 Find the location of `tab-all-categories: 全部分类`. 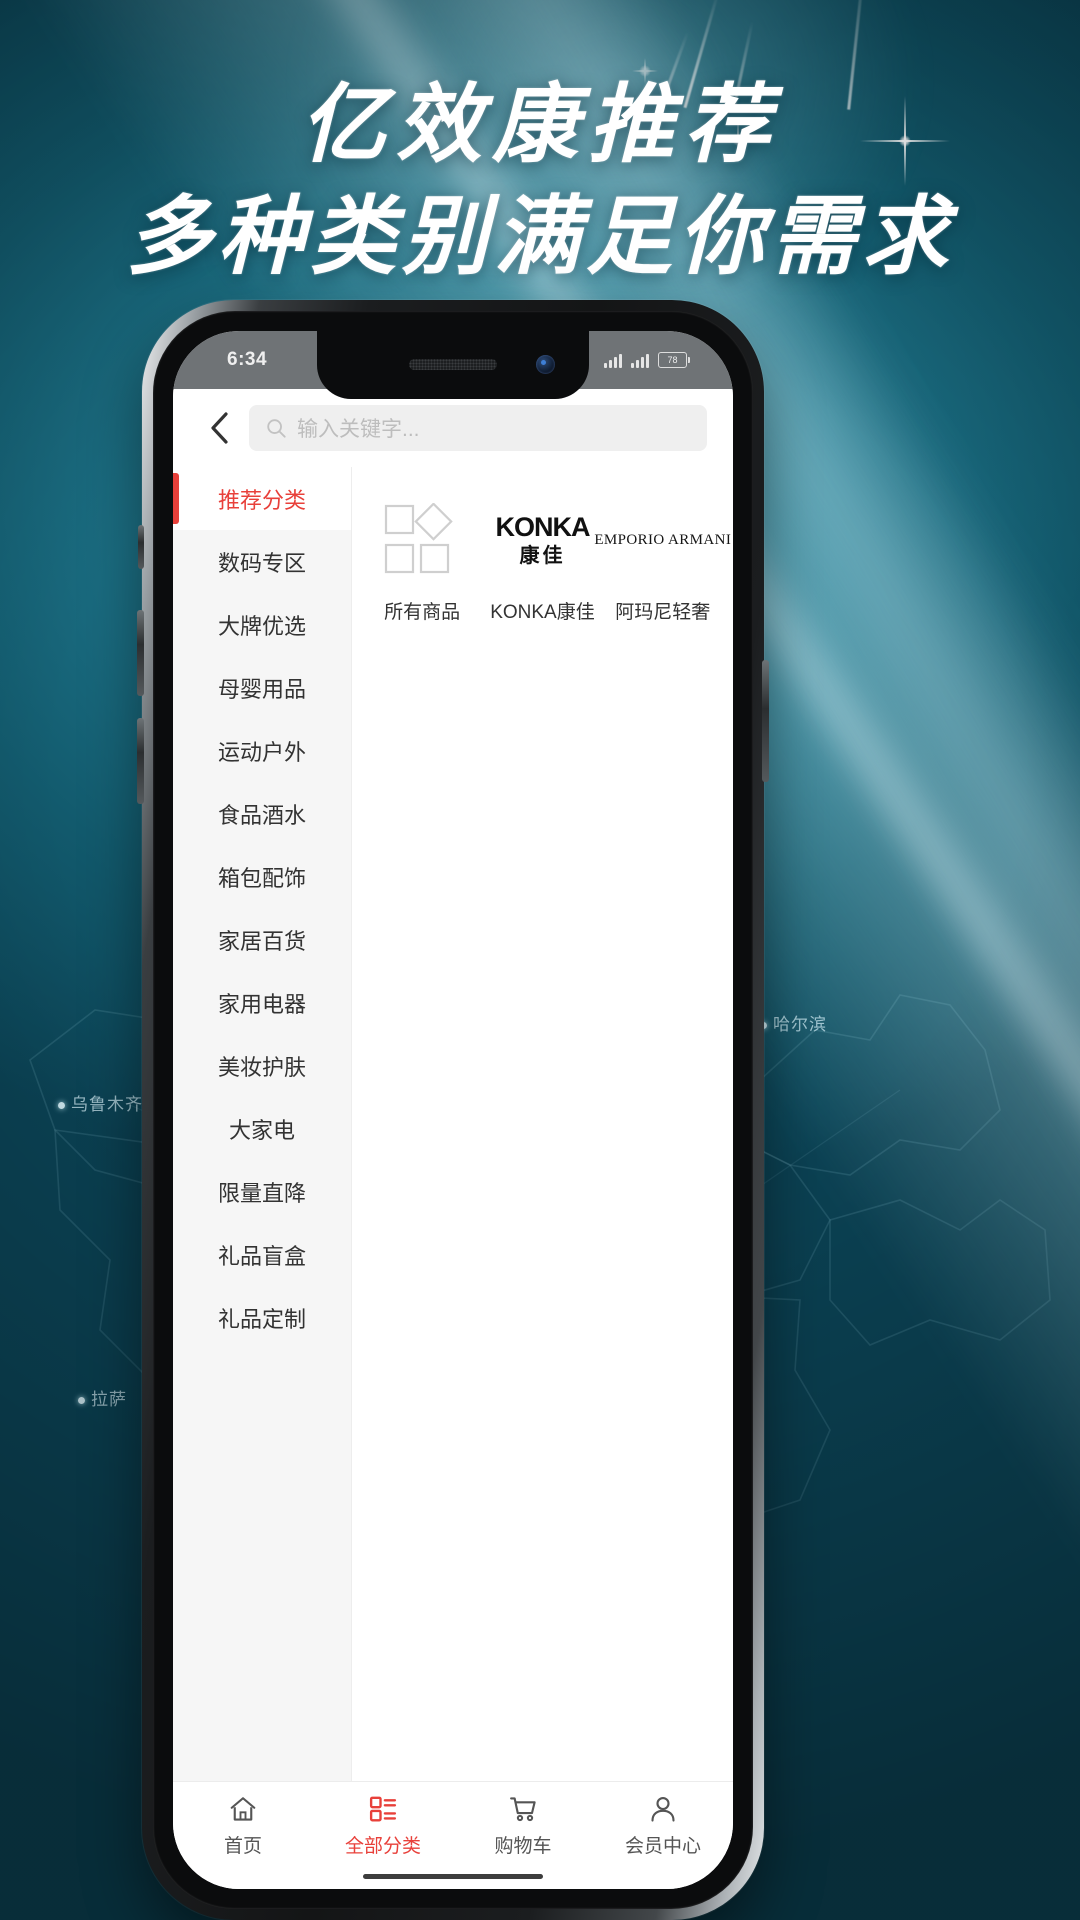

tab-all-categories: 全部分类 is located at coordinates (383, 1826).